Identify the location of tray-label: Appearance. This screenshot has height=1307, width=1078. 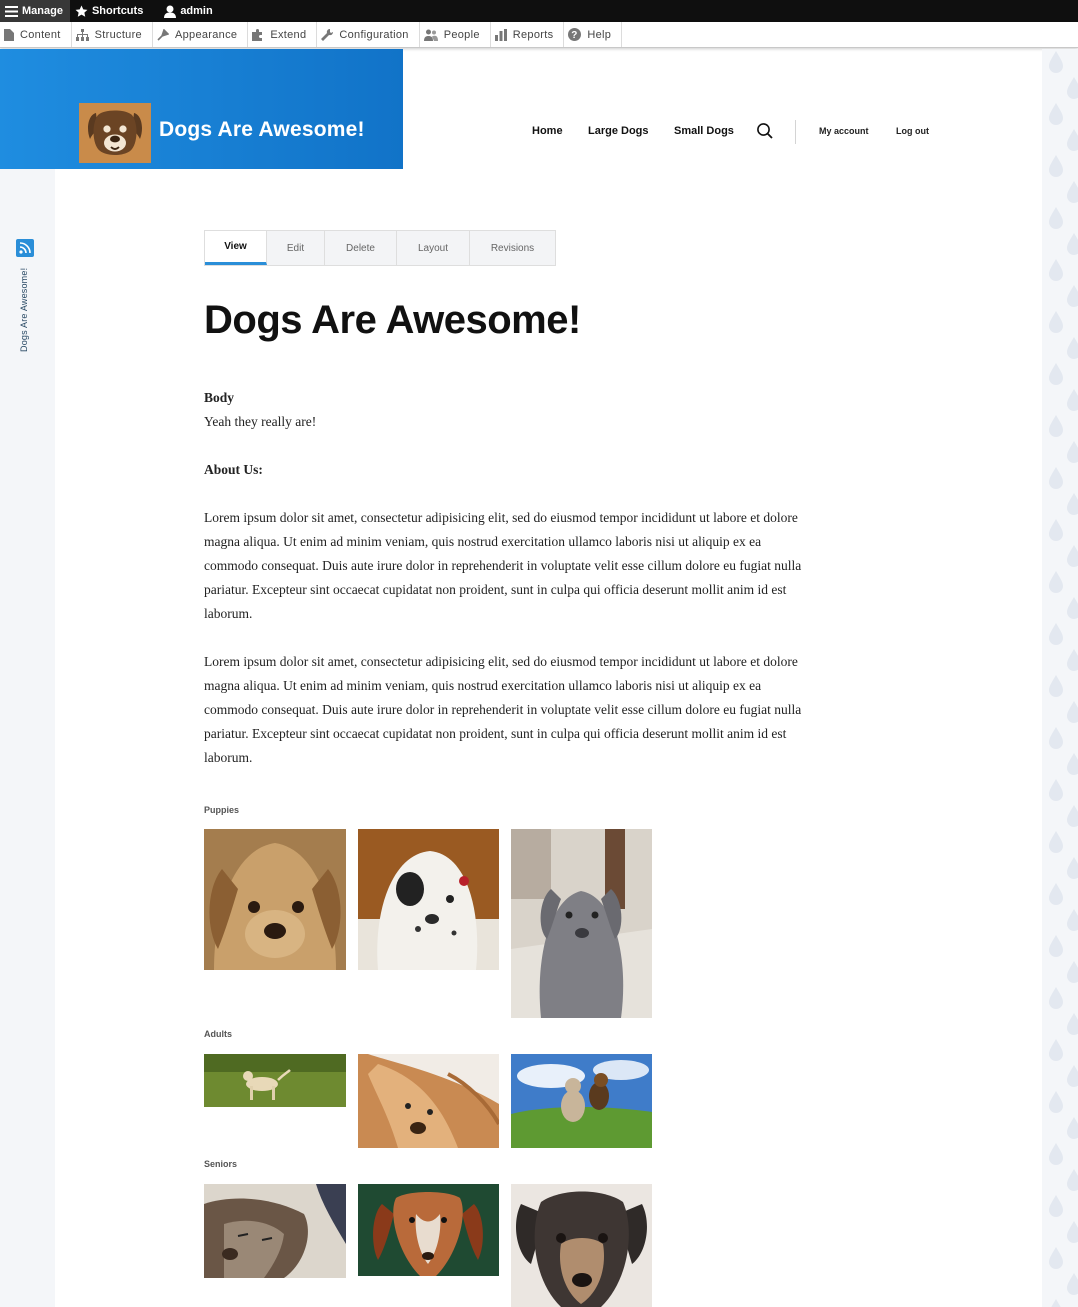
(206, 34).